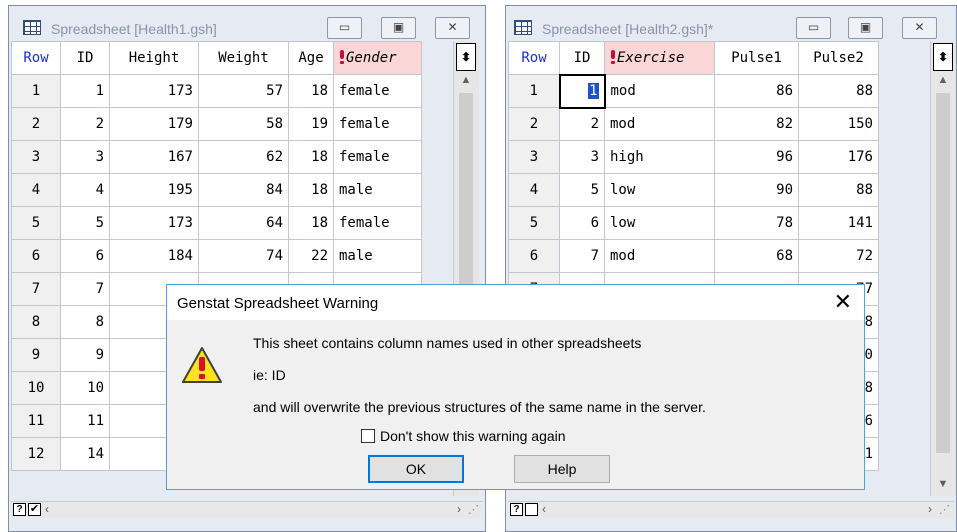 This screenshot has height=532, width=957. Describe the element at coordinates (693, 190) in the screenshot. I see `table-row: 4 5 low 90 88` at that location.